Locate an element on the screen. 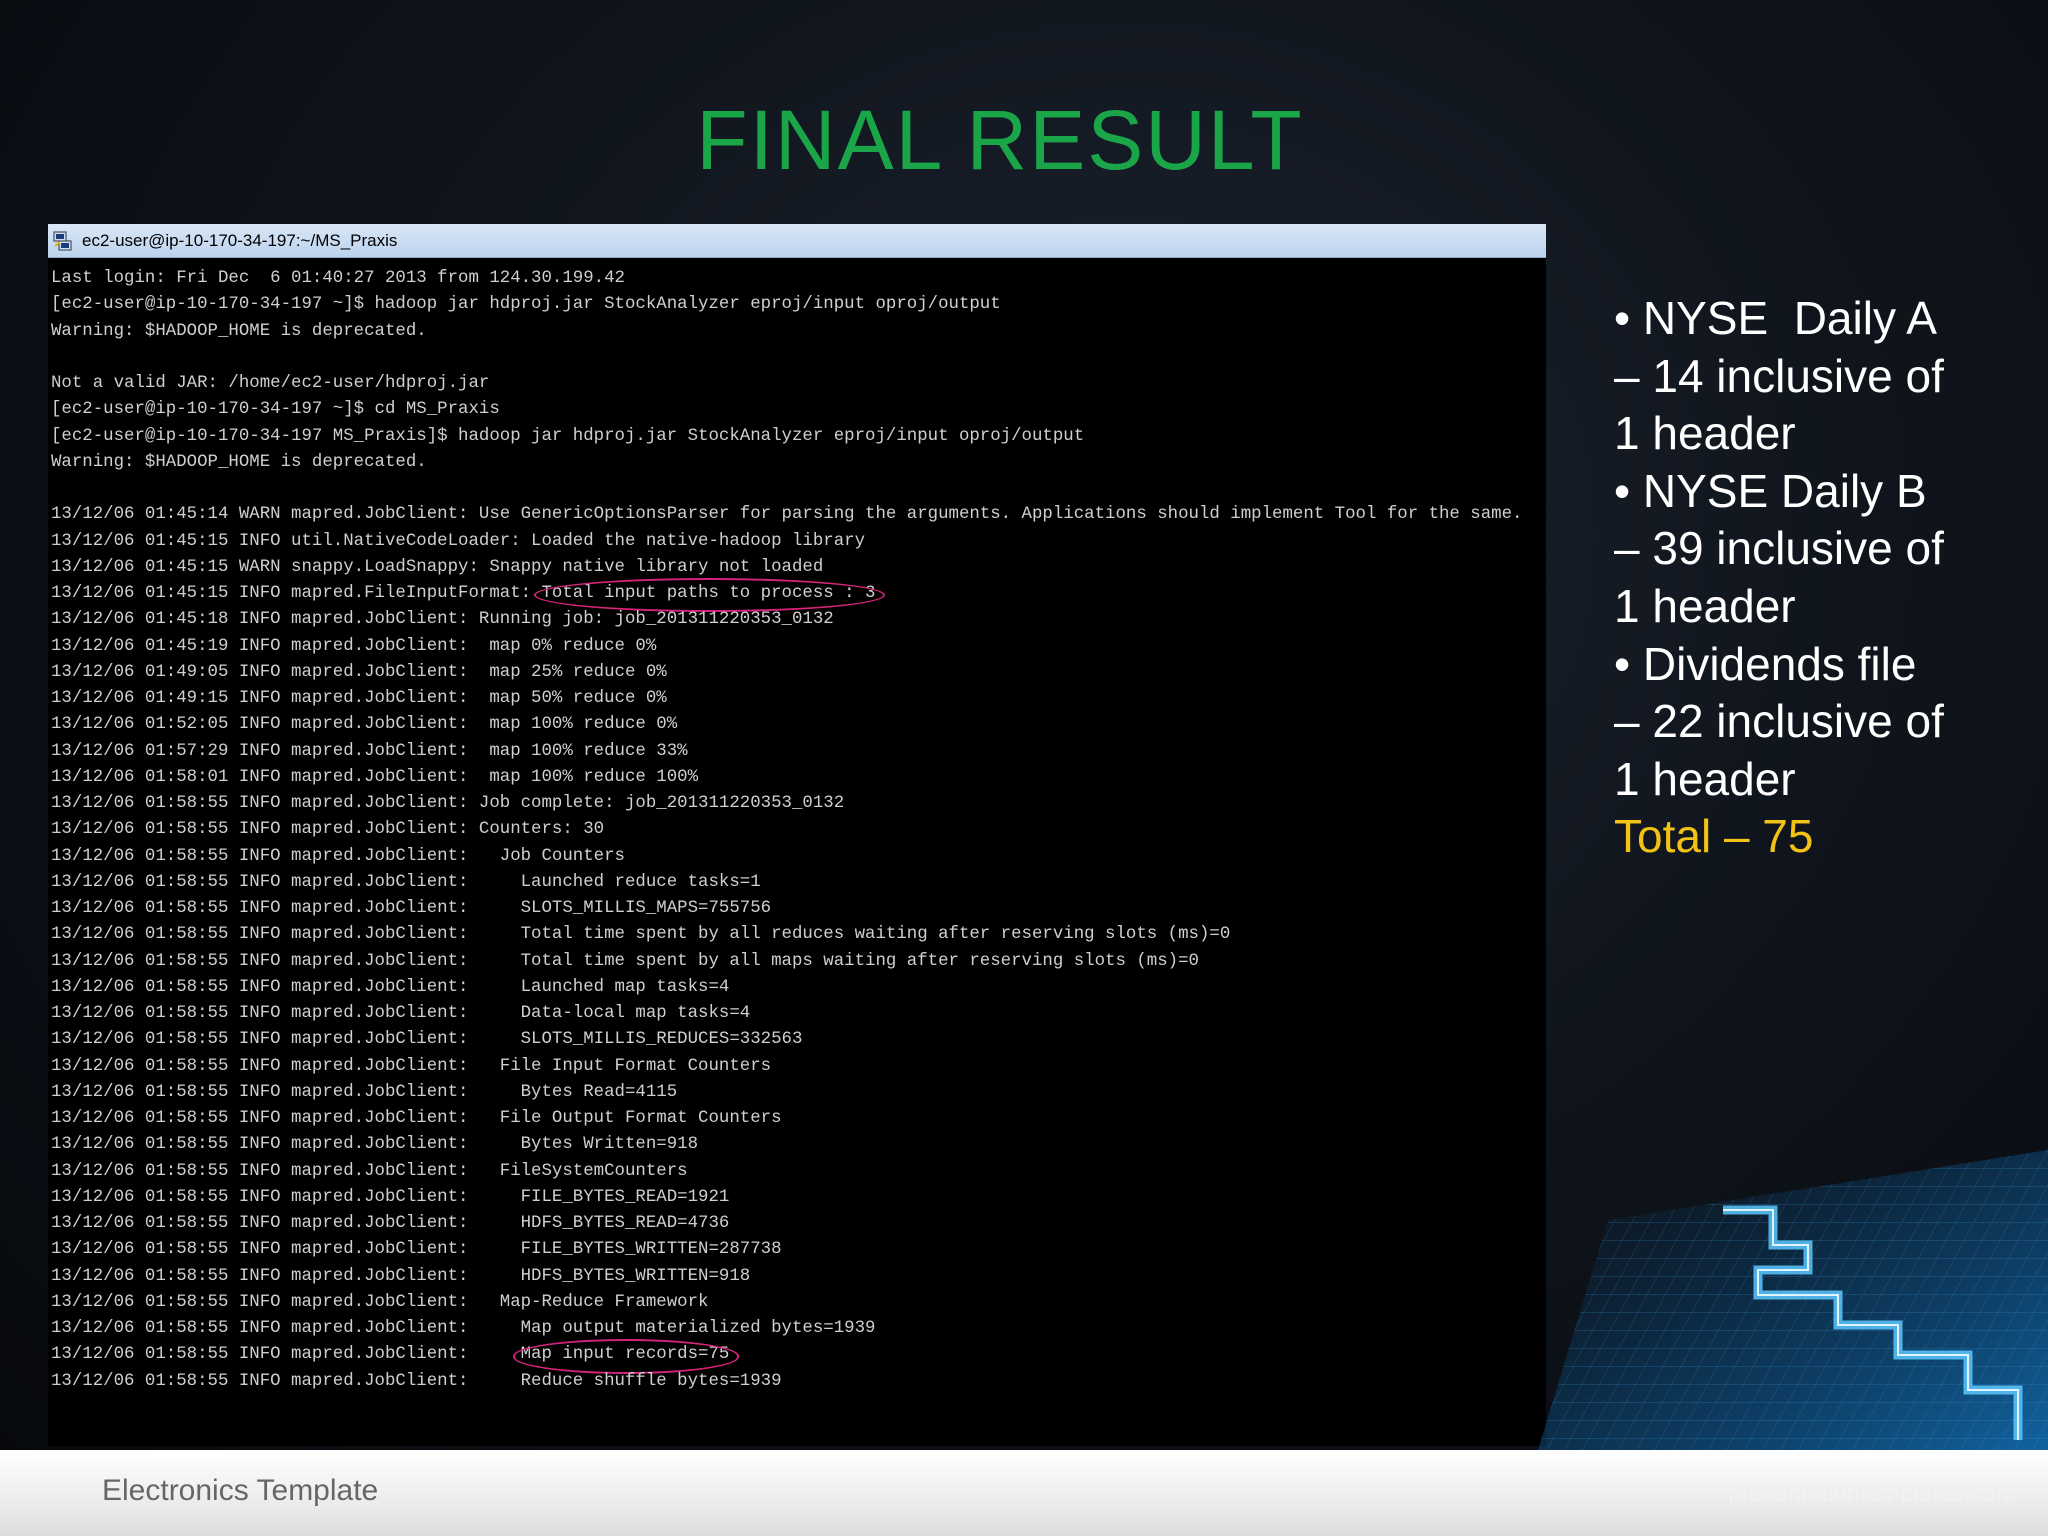 The image size is (2048, 1536). summary-line: • NYSE Daily B is located at coordinates (1770, 490).